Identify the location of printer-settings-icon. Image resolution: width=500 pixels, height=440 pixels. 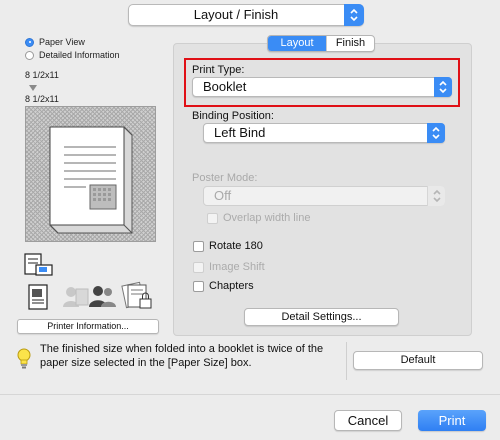
(39, 265).